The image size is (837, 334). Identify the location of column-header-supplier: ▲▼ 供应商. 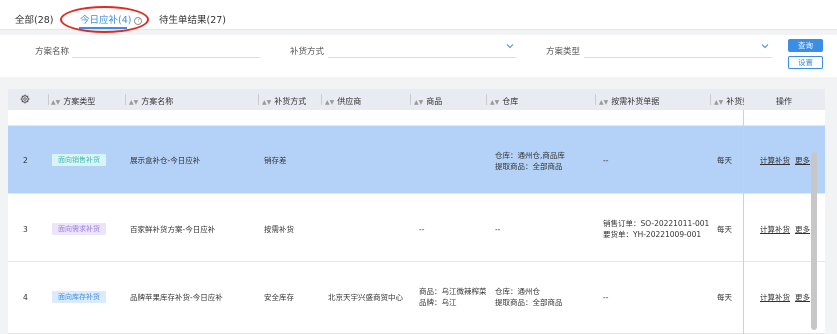
(343, 101).